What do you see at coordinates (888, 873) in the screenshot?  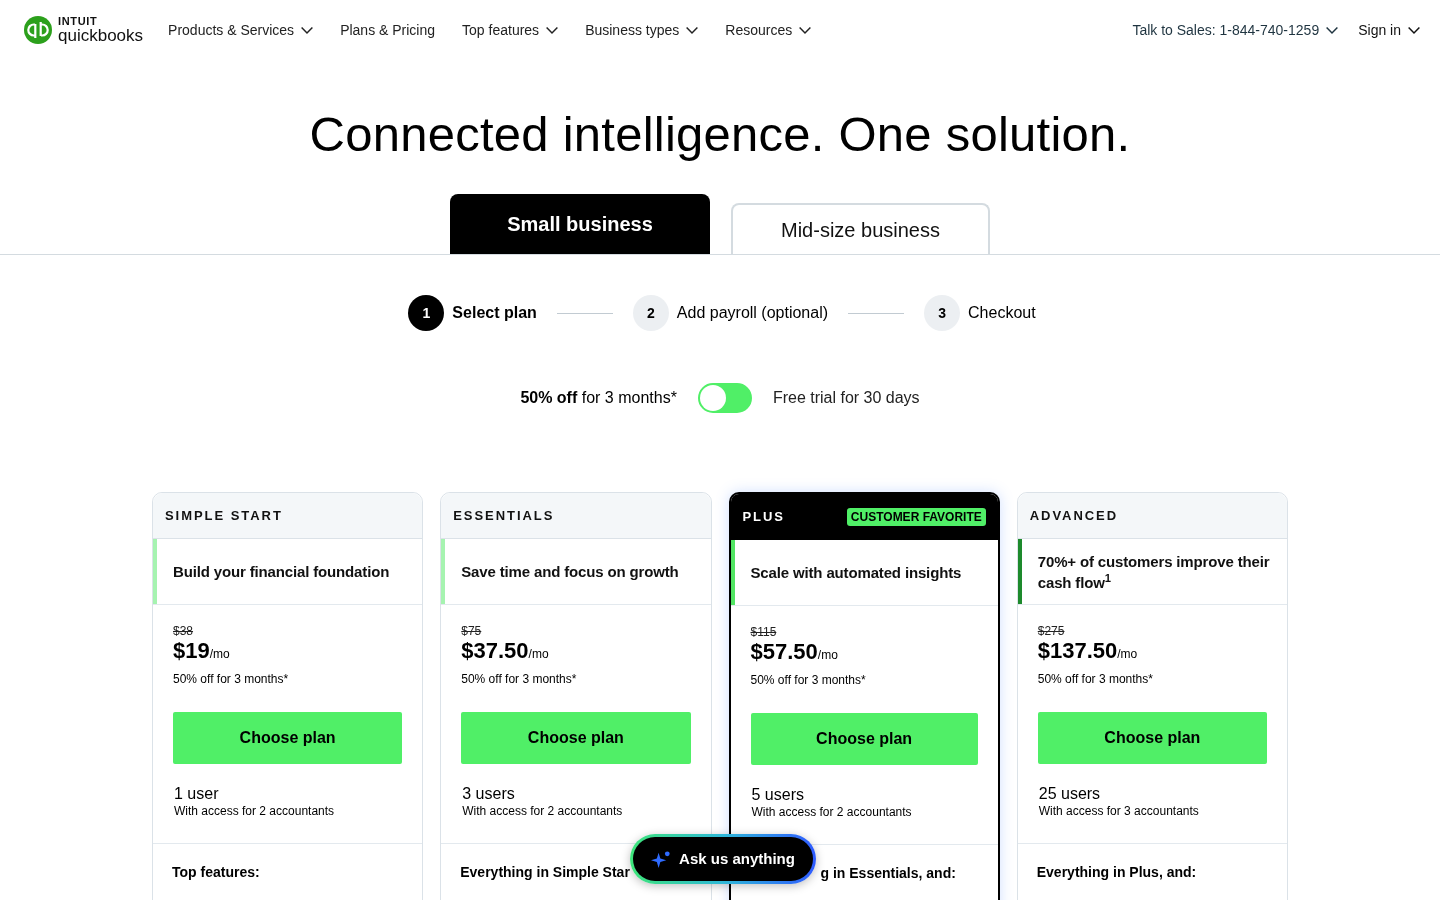 I see `features-heading: g in Essentials, and:` at bounding box center [888, 873].